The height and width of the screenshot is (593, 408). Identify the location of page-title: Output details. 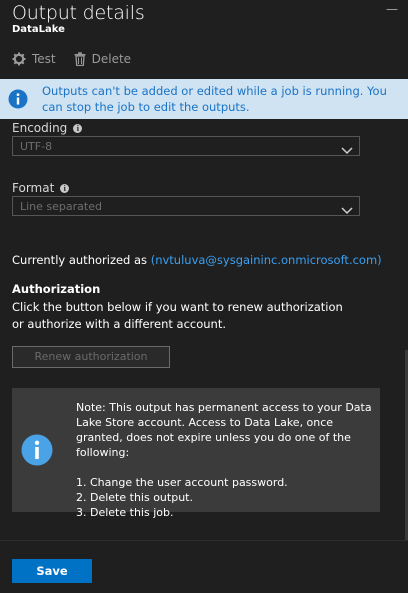
(78, 13).